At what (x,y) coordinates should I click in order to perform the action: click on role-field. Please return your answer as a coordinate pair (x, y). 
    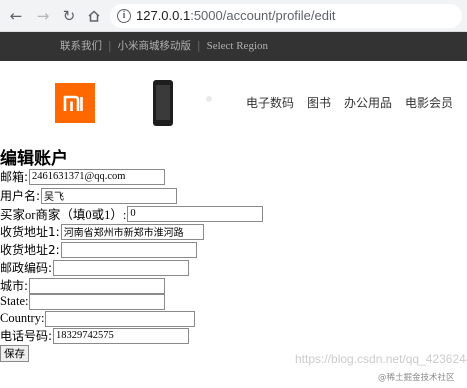
    Looking at the image, I should click on (195, 213).